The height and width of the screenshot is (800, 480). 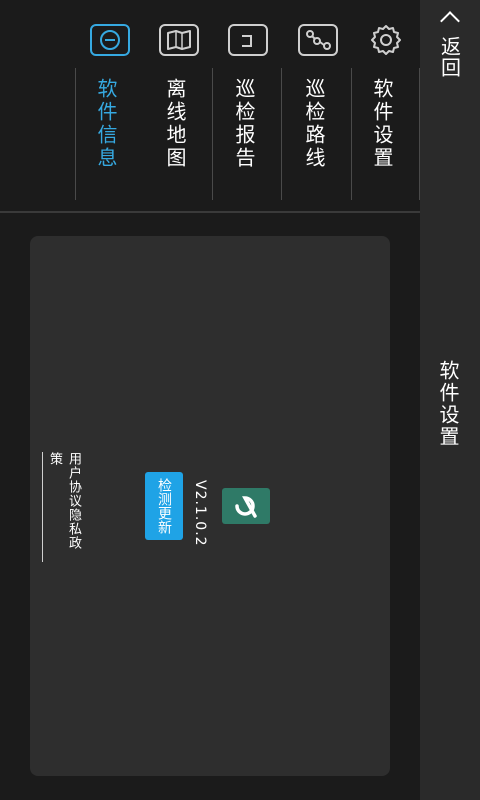 What do you see at coordinates (175, 124) in the screenshot?
I see `tab-label: 离线地图` at bounding box center [175, 124].